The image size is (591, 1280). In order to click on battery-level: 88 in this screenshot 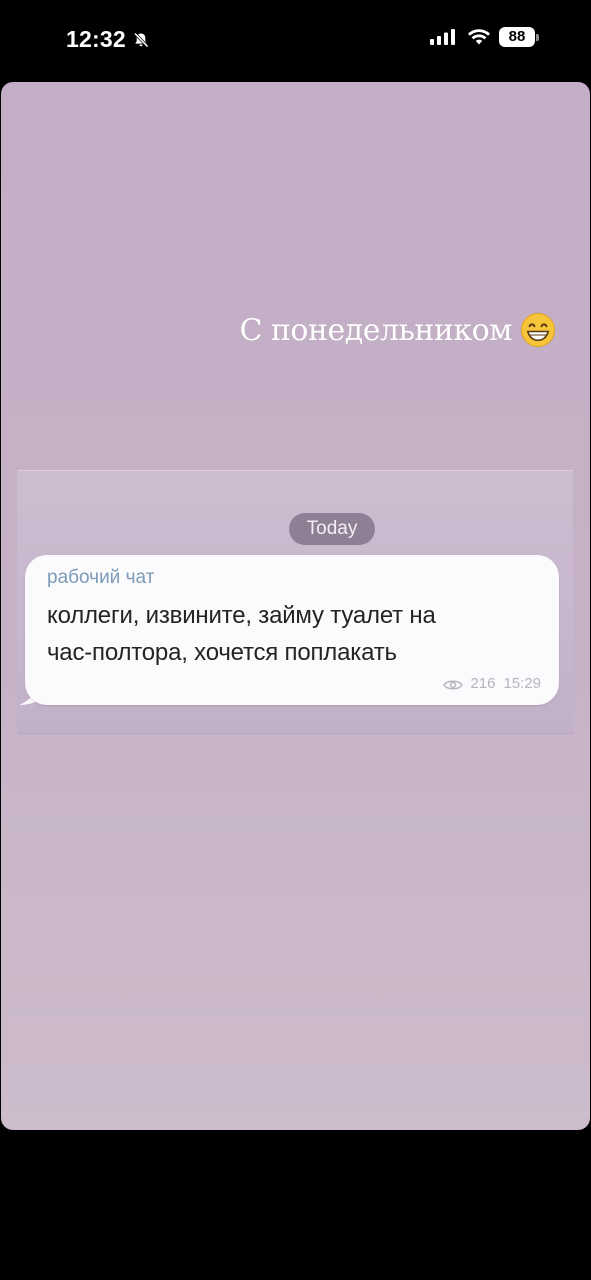, I will do `click(517, 37)`.